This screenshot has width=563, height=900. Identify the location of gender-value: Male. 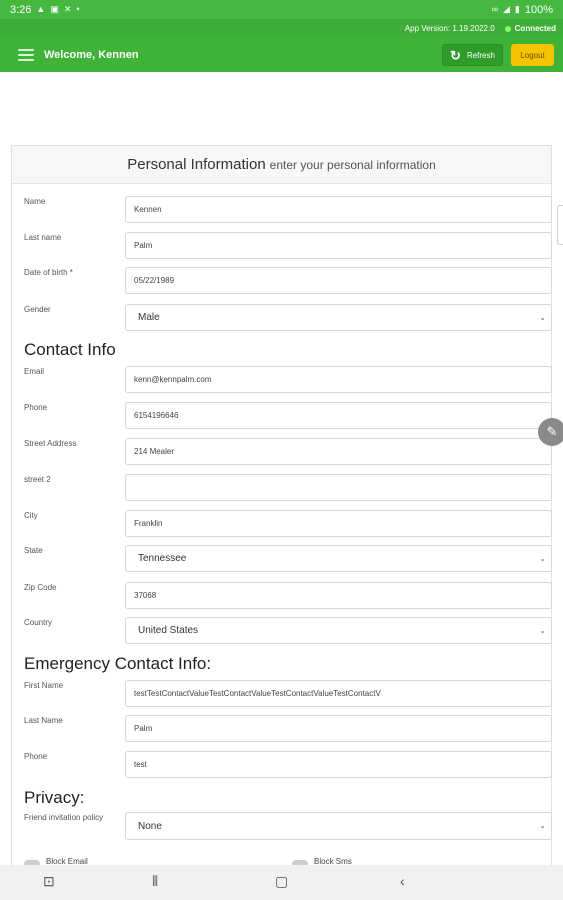
(149, 317).